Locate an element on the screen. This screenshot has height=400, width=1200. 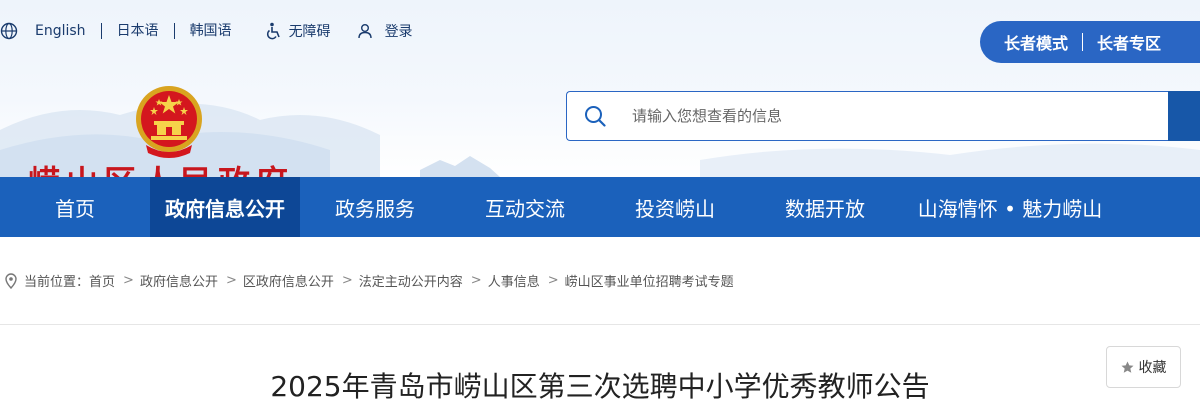
site-title: 崂山区人民政府 is located at coordinates (161, 171).